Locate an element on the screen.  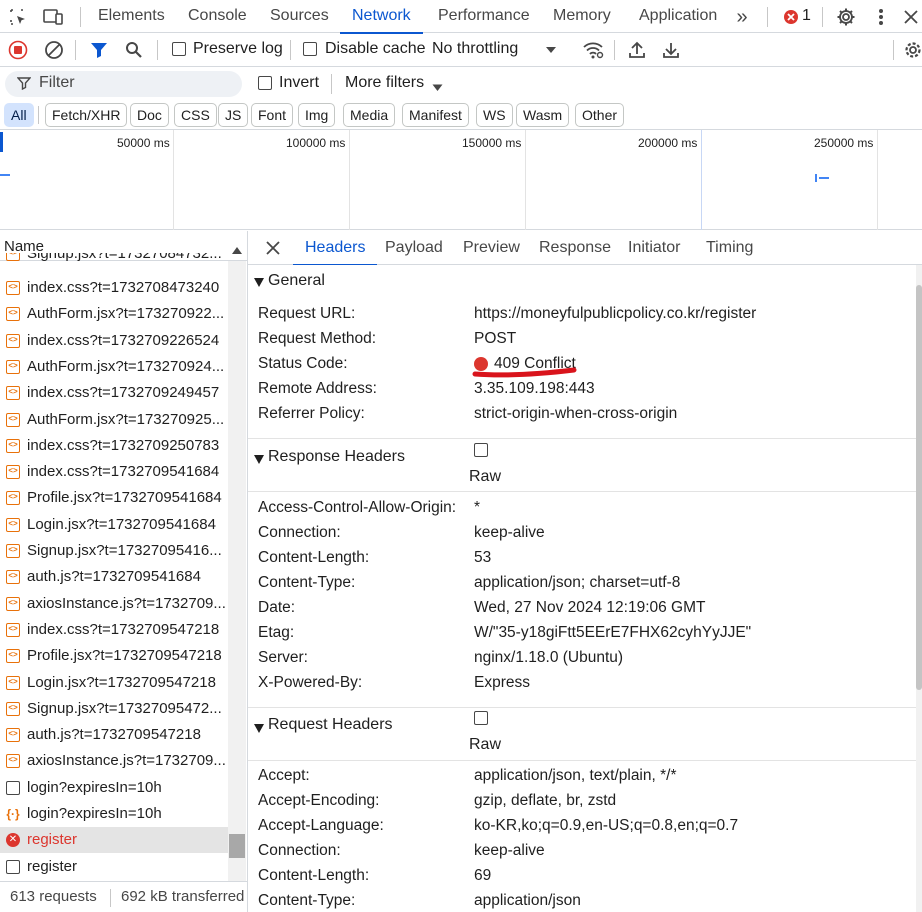
preserve-log-label: Preserve log is located at coordinates (238, 49).